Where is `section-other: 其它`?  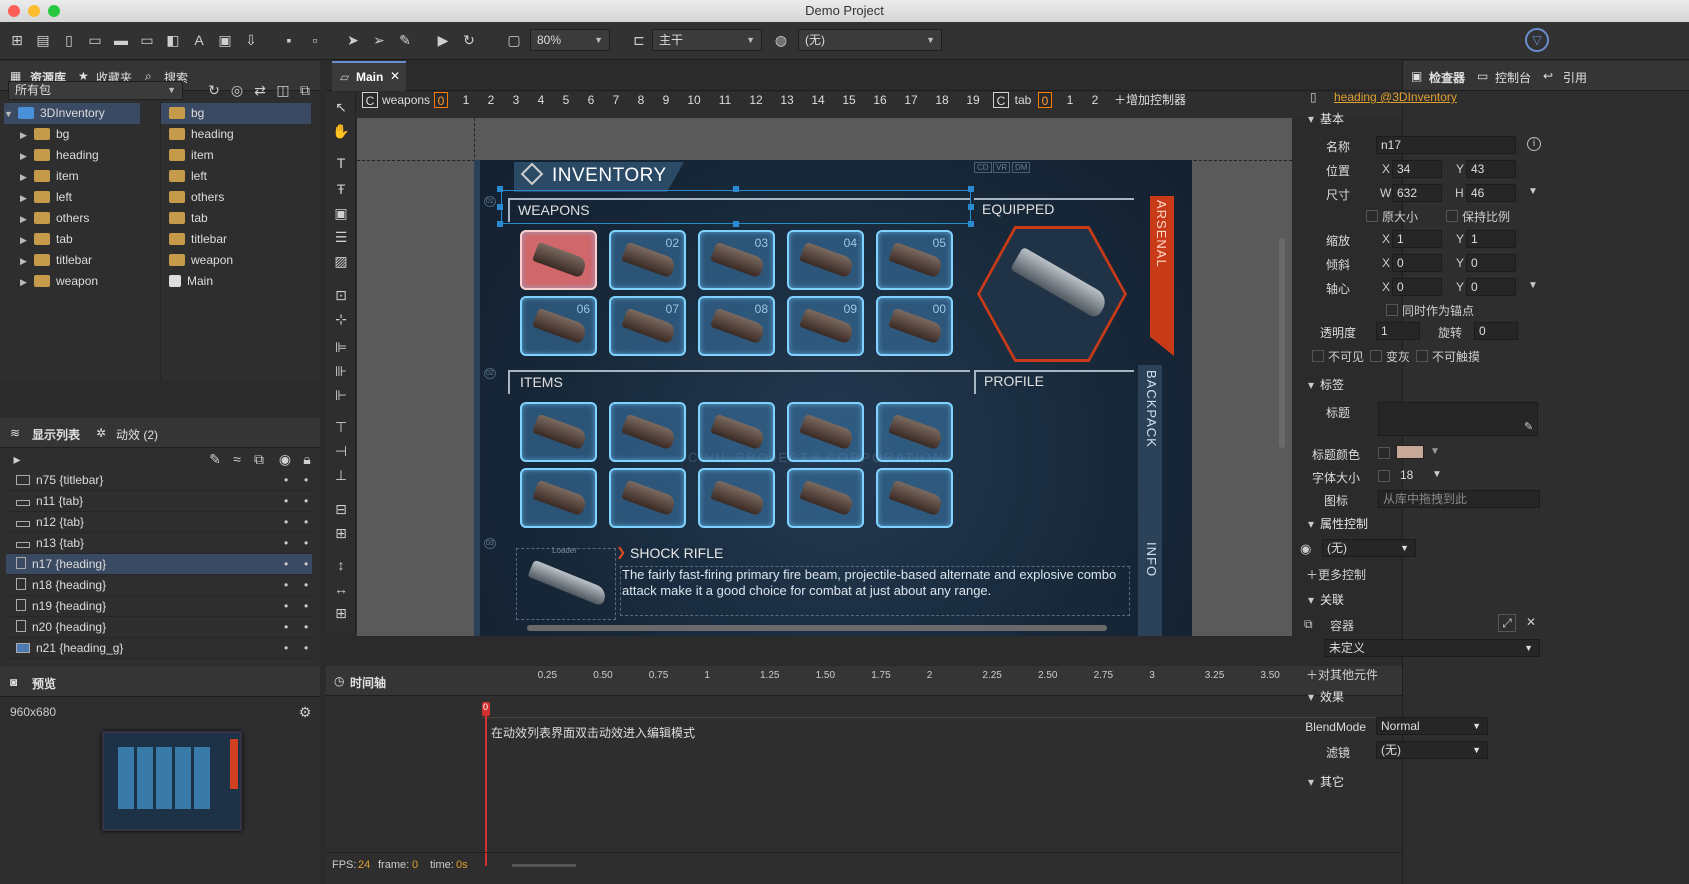
section-other: 其它 is located at coordinates (1326, 781).